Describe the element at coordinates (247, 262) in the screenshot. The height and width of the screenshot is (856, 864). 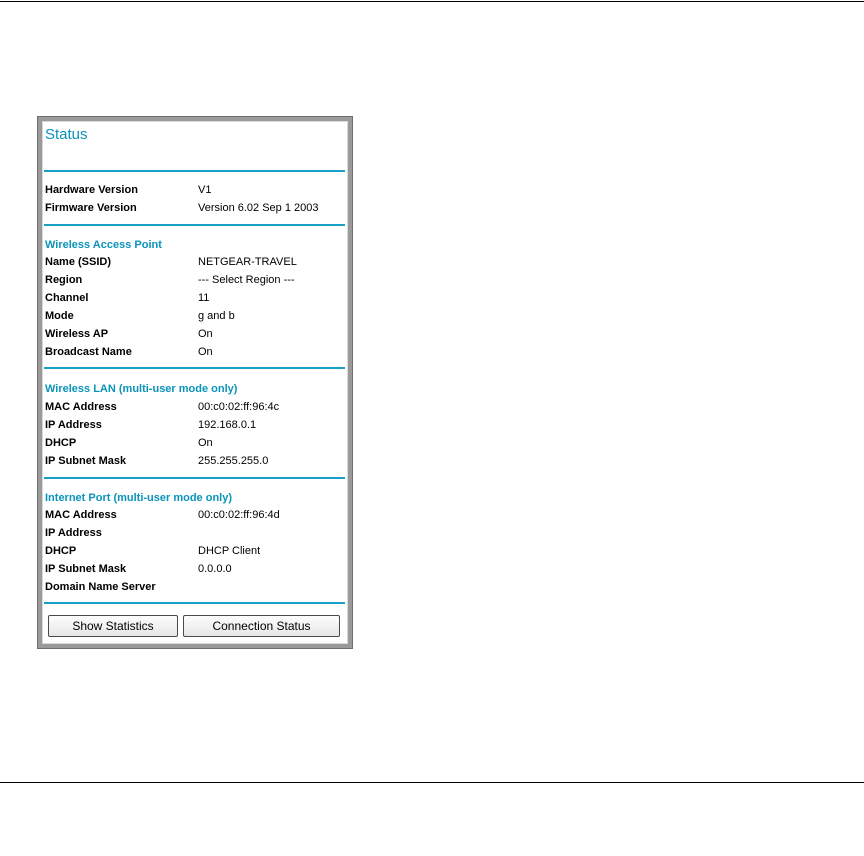
I see `row-value: NETGEAR-TRAVEL` at that location.